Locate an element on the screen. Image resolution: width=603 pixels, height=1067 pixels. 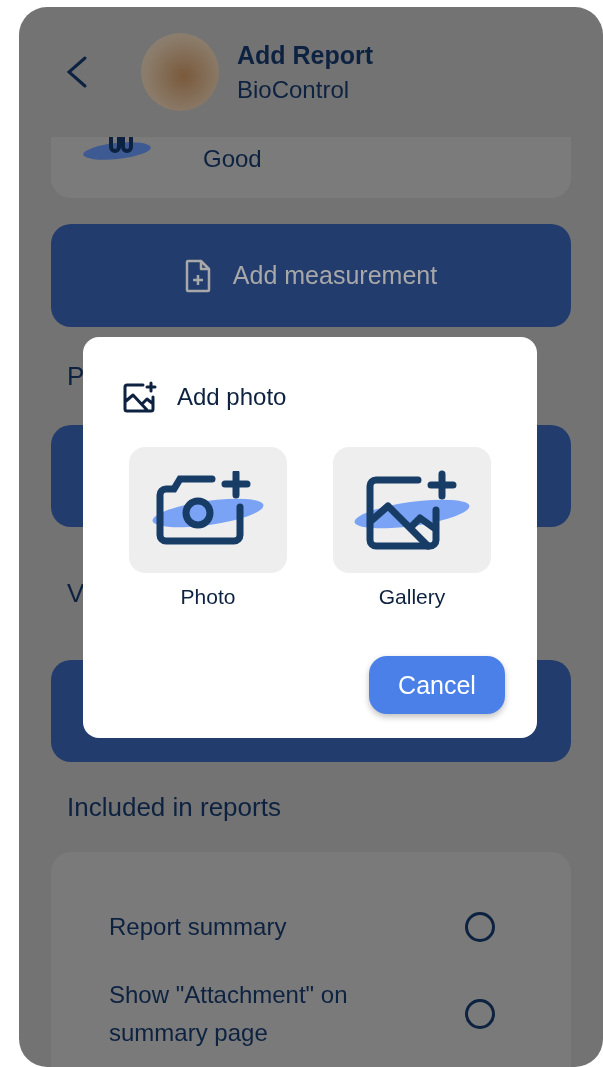
page-title: Add Report is located at coordinates (305, 55).